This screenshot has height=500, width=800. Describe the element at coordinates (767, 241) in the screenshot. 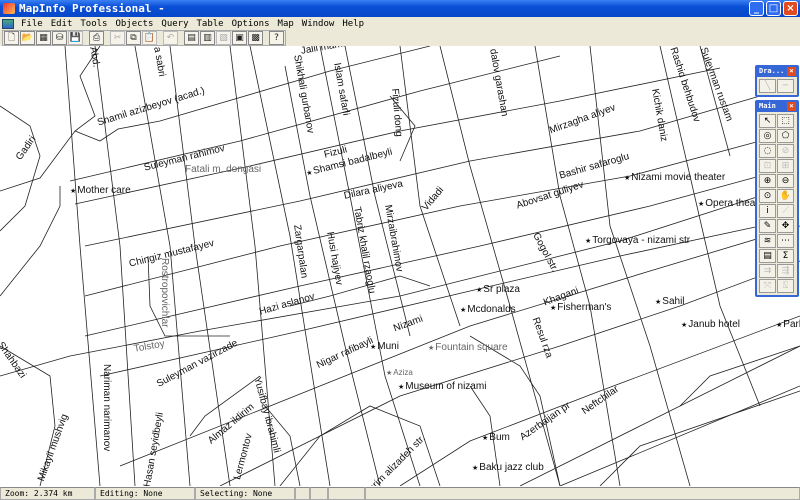

I see `layer-control-button: ≋` at that location.